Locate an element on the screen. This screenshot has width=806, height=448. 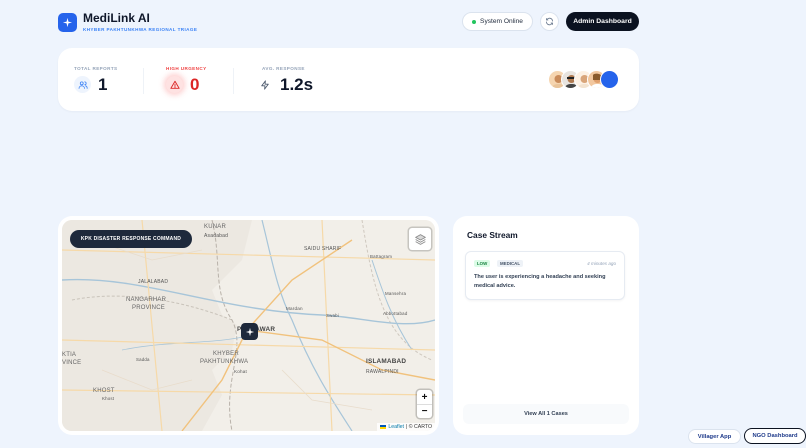
map-label: Battagram is located at coordinates (381, 256).